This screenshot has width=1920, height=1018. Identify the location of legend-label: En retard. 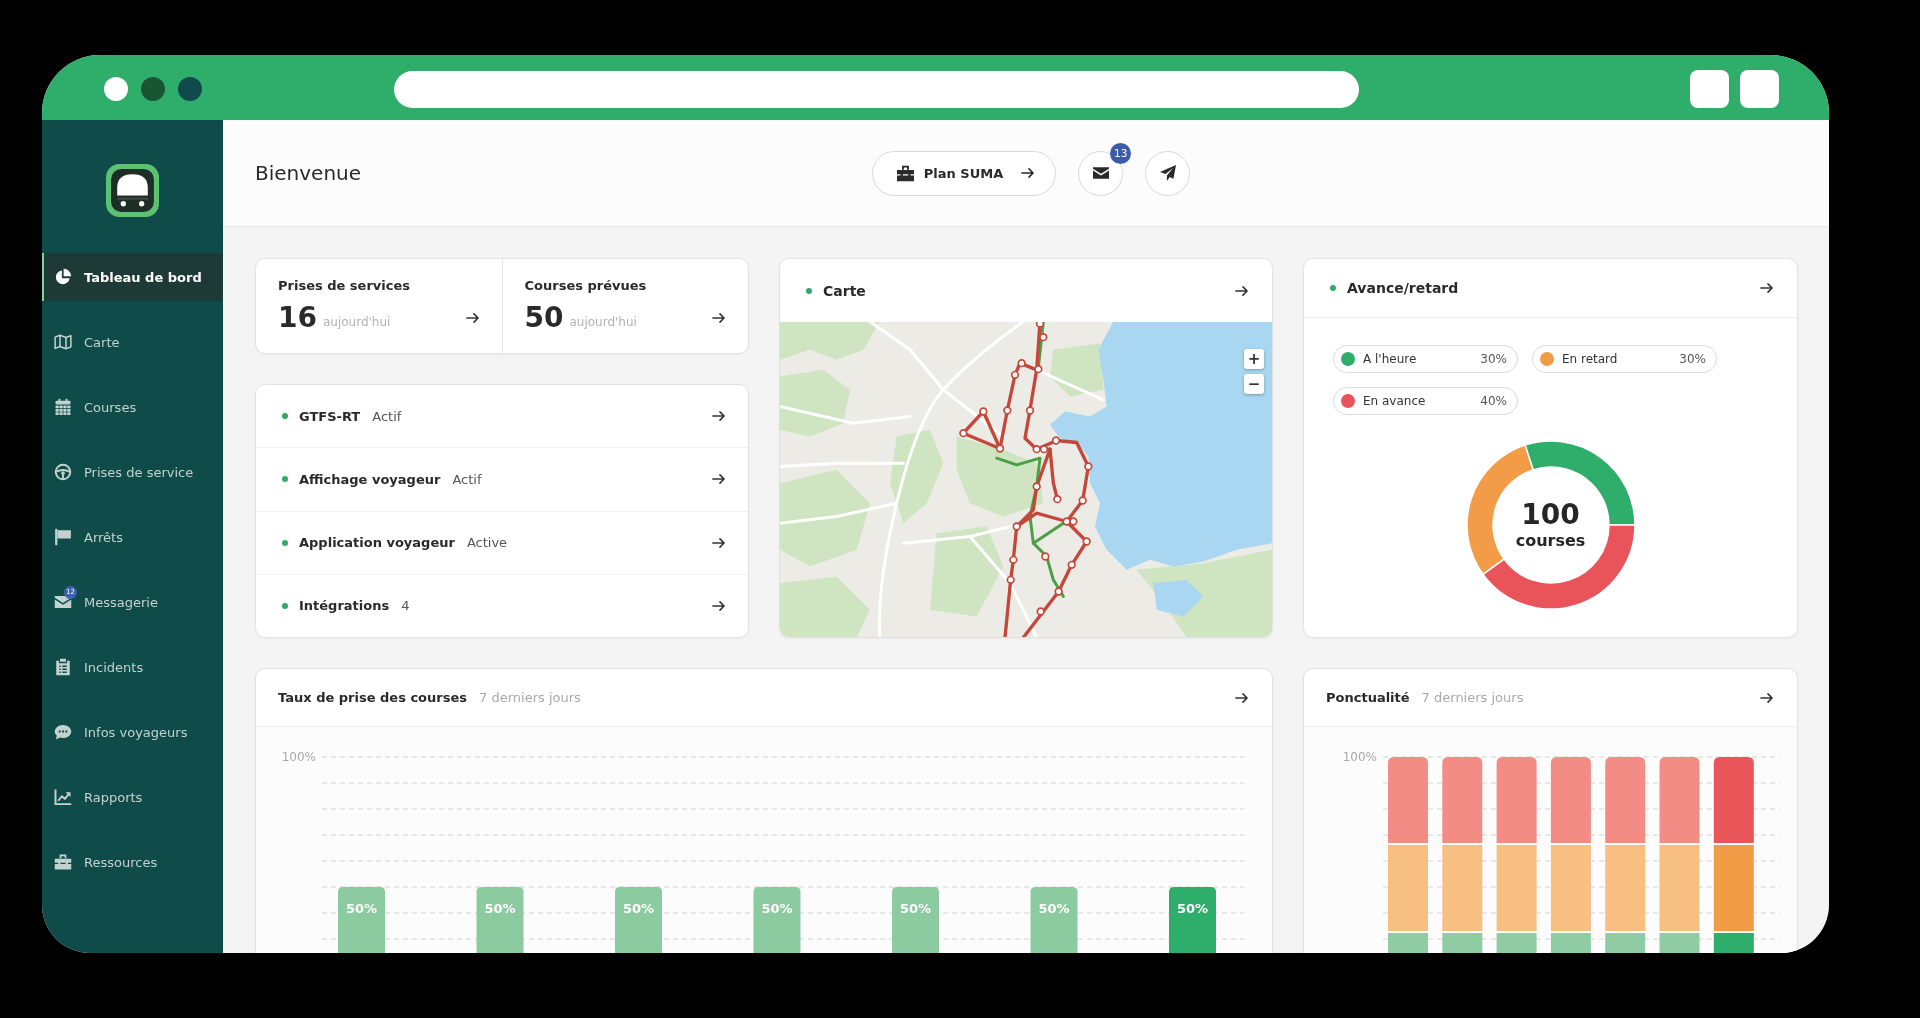
(1590, 359).